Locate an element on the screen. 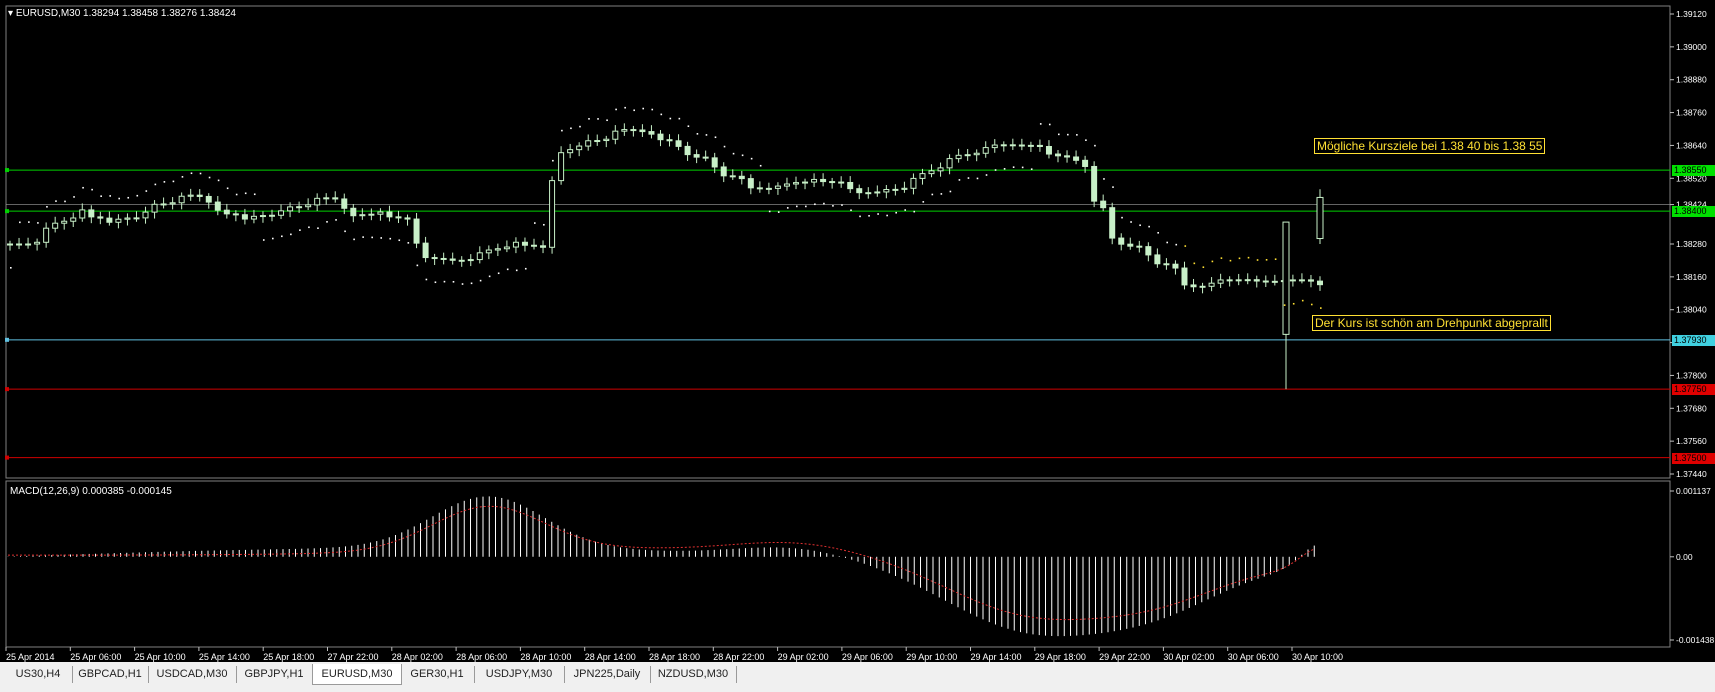 The width and height of the screenshot is (1715, 692). tab-eurusd-m30: EURUSD,M30 is located at coordinates (357, 674).